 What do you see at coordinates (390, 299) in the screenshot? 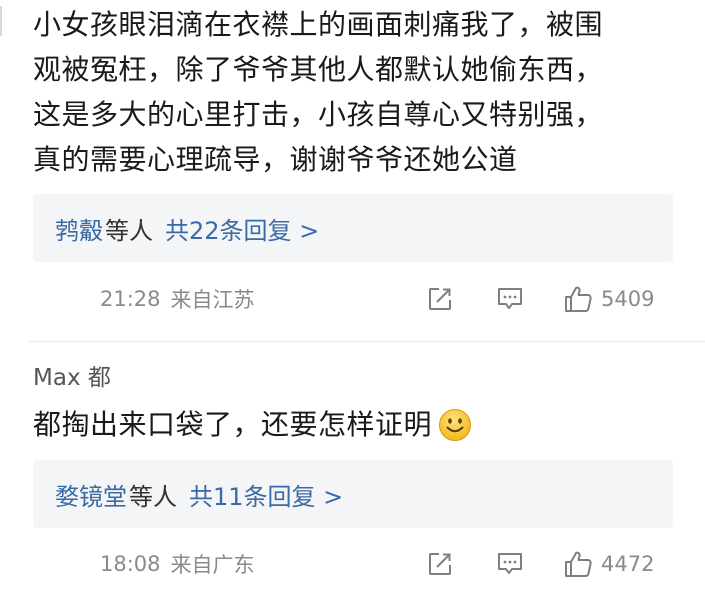
I see `comment-1-meta: 21:28 来自江苏 5409` at bounding box center [390, 299].